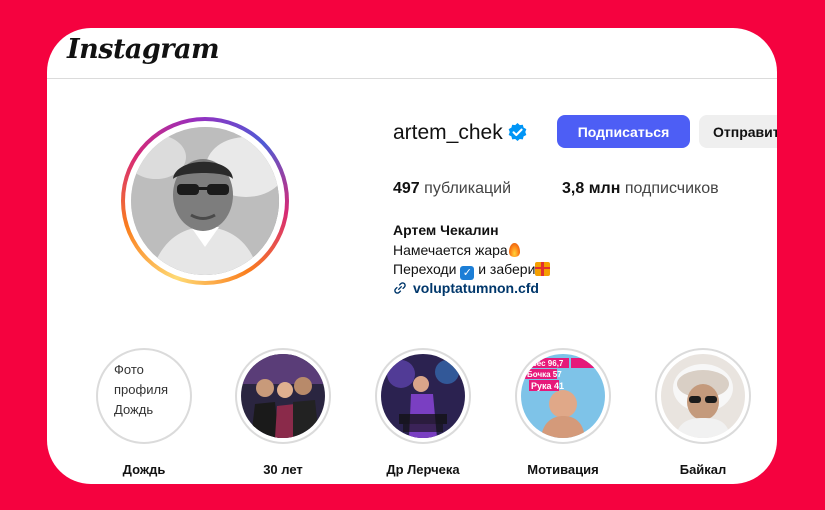 The height and width of the screenshot is (510, 825). What do you see at coordinates (623, 131) in the screenshot?
I see `follow-button: Подписаться` at bounding box center [623, 131].